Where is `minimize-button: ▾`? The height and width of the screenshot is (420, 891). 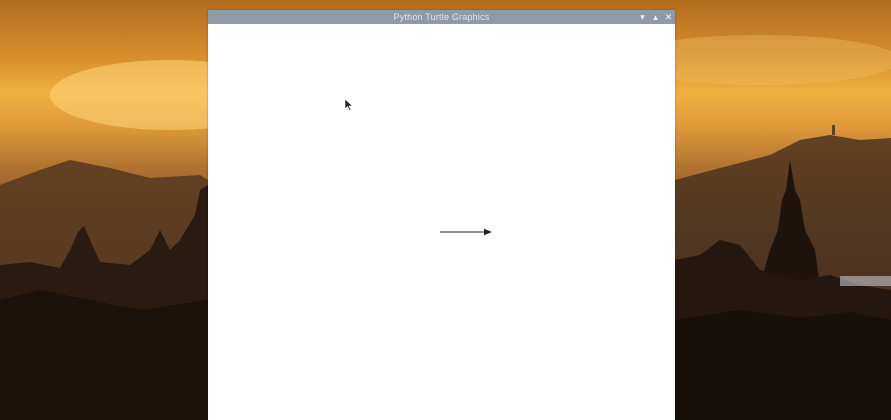 minimize-button: ▾ is located at coordinates (642, 17).